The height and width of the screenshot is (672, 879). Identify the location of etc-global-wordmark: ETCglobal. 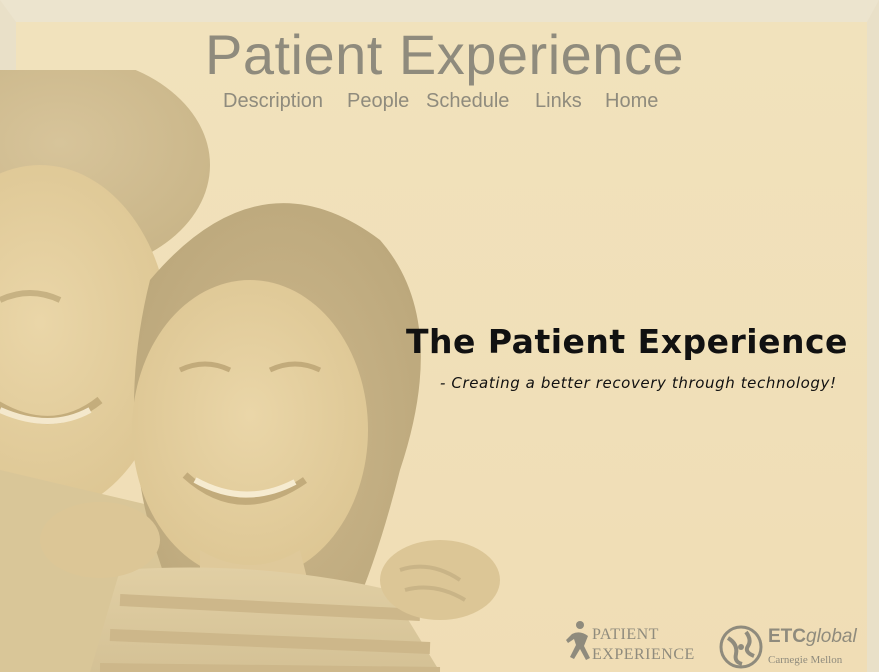
(812, 637).